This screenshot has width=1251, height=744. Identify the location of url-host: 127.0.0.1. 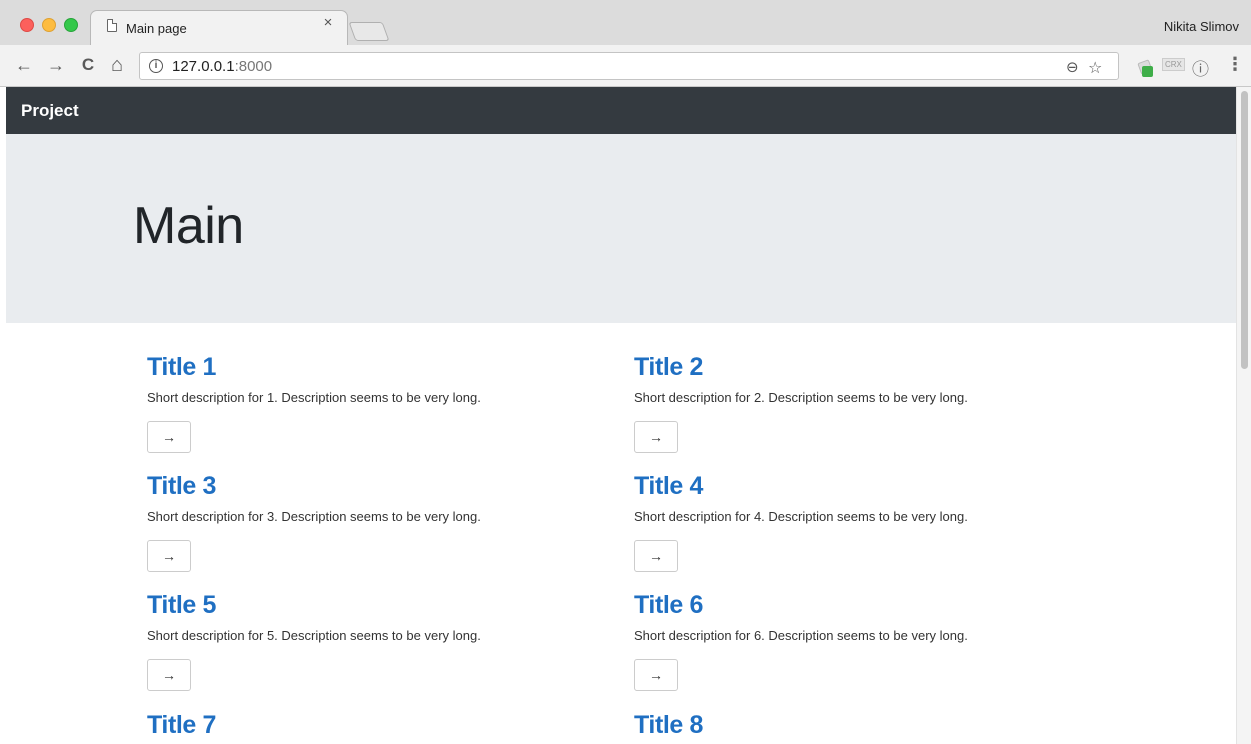
(203, 66).